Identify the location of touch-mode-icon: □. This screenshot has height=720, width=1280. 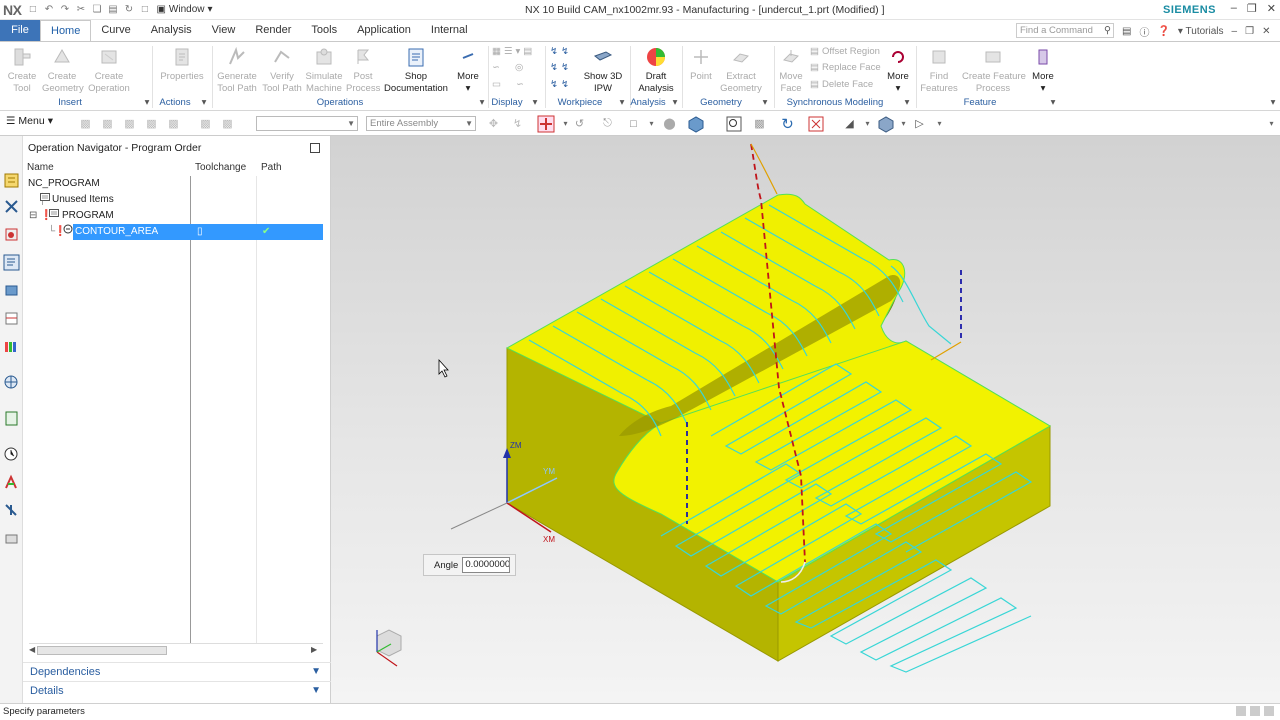
(144, 10).